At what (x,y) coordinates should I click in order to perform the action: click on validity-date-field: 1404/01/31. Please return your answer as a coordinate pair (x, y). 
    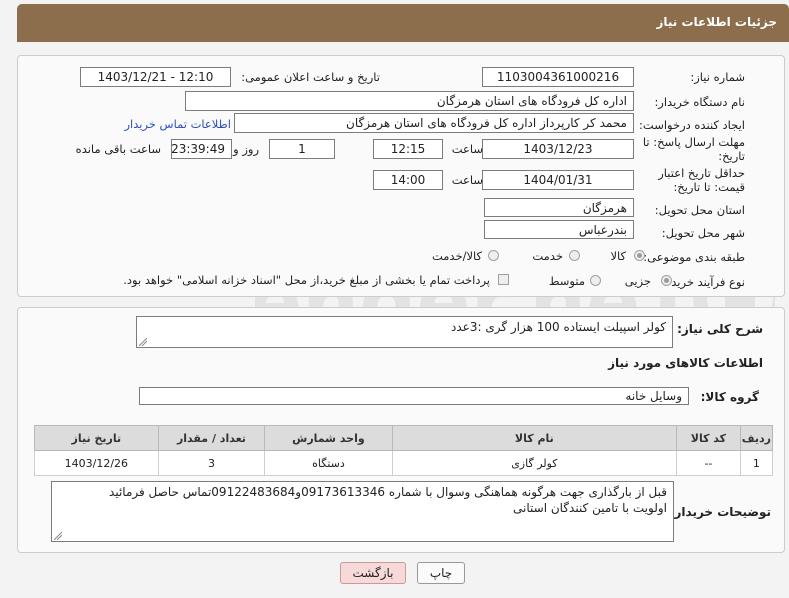
    Looking at the image, I should click on (558, 180).